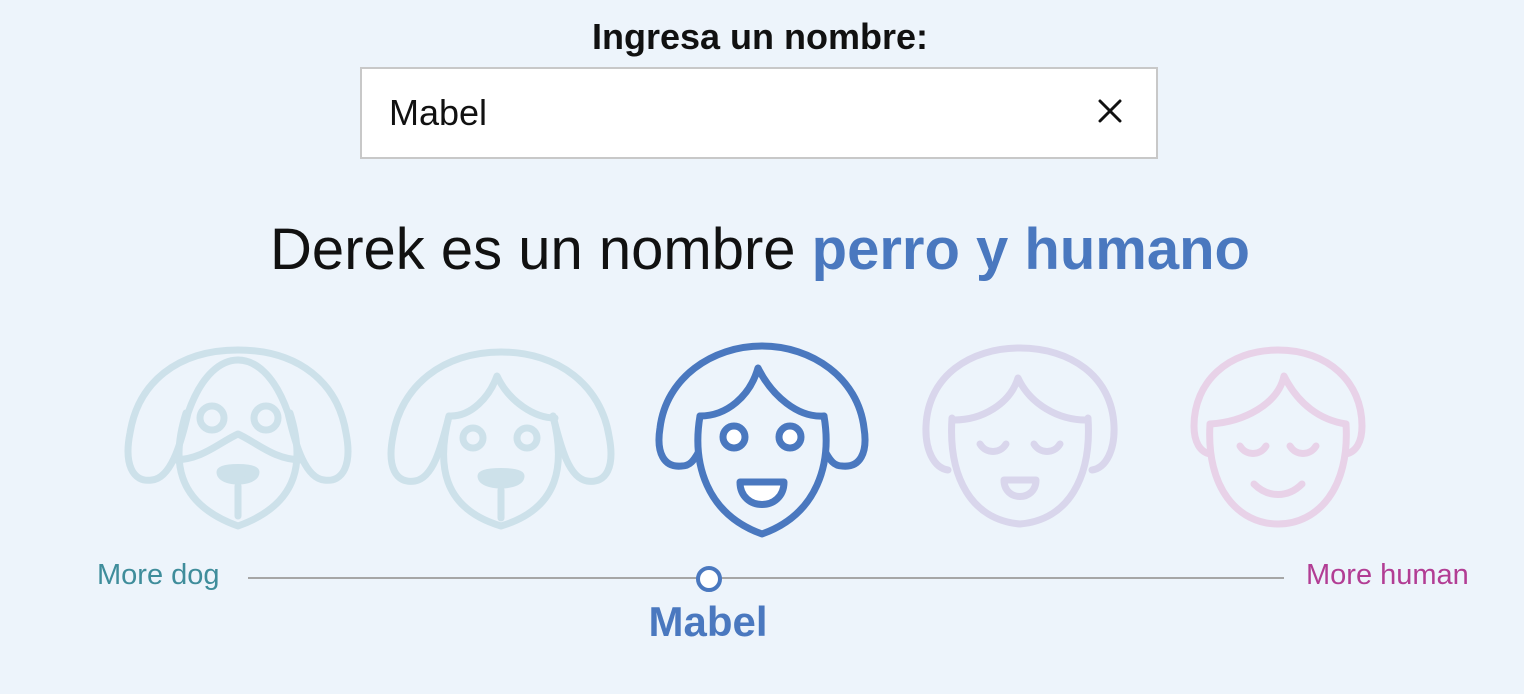 This screenshot has width=1524, height=694. What do you see at coordinates (1030, 249) in the screenshot?
I see `result-category: perro y humano` at bounding box center [1030, 249].